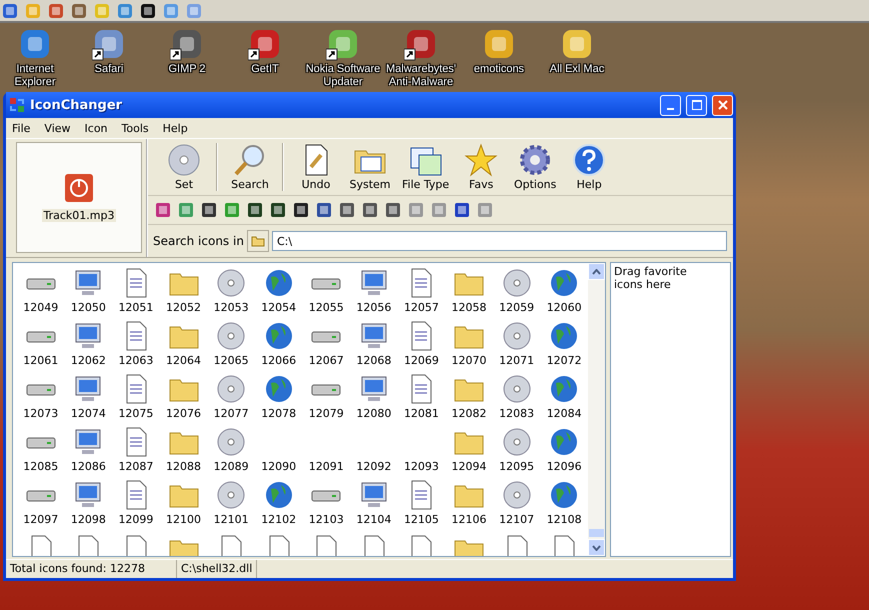 The width and height of the screenshot is (869, 610). Describe the element at coordinates (79, 188) in the screenshot. I see `power-icon` at that location.